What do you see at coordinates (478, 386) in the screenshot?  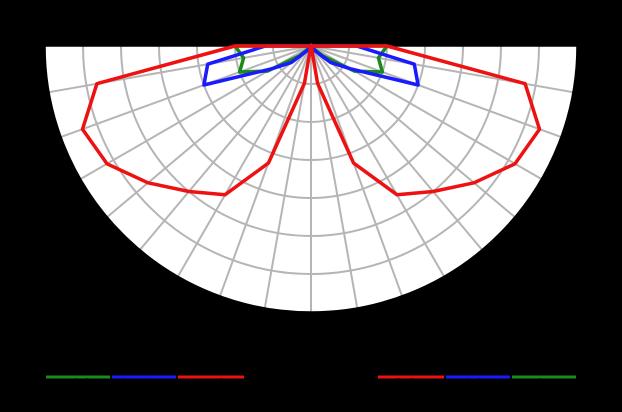 I see `legend-label: 90°` at bounding box center [478, 386].